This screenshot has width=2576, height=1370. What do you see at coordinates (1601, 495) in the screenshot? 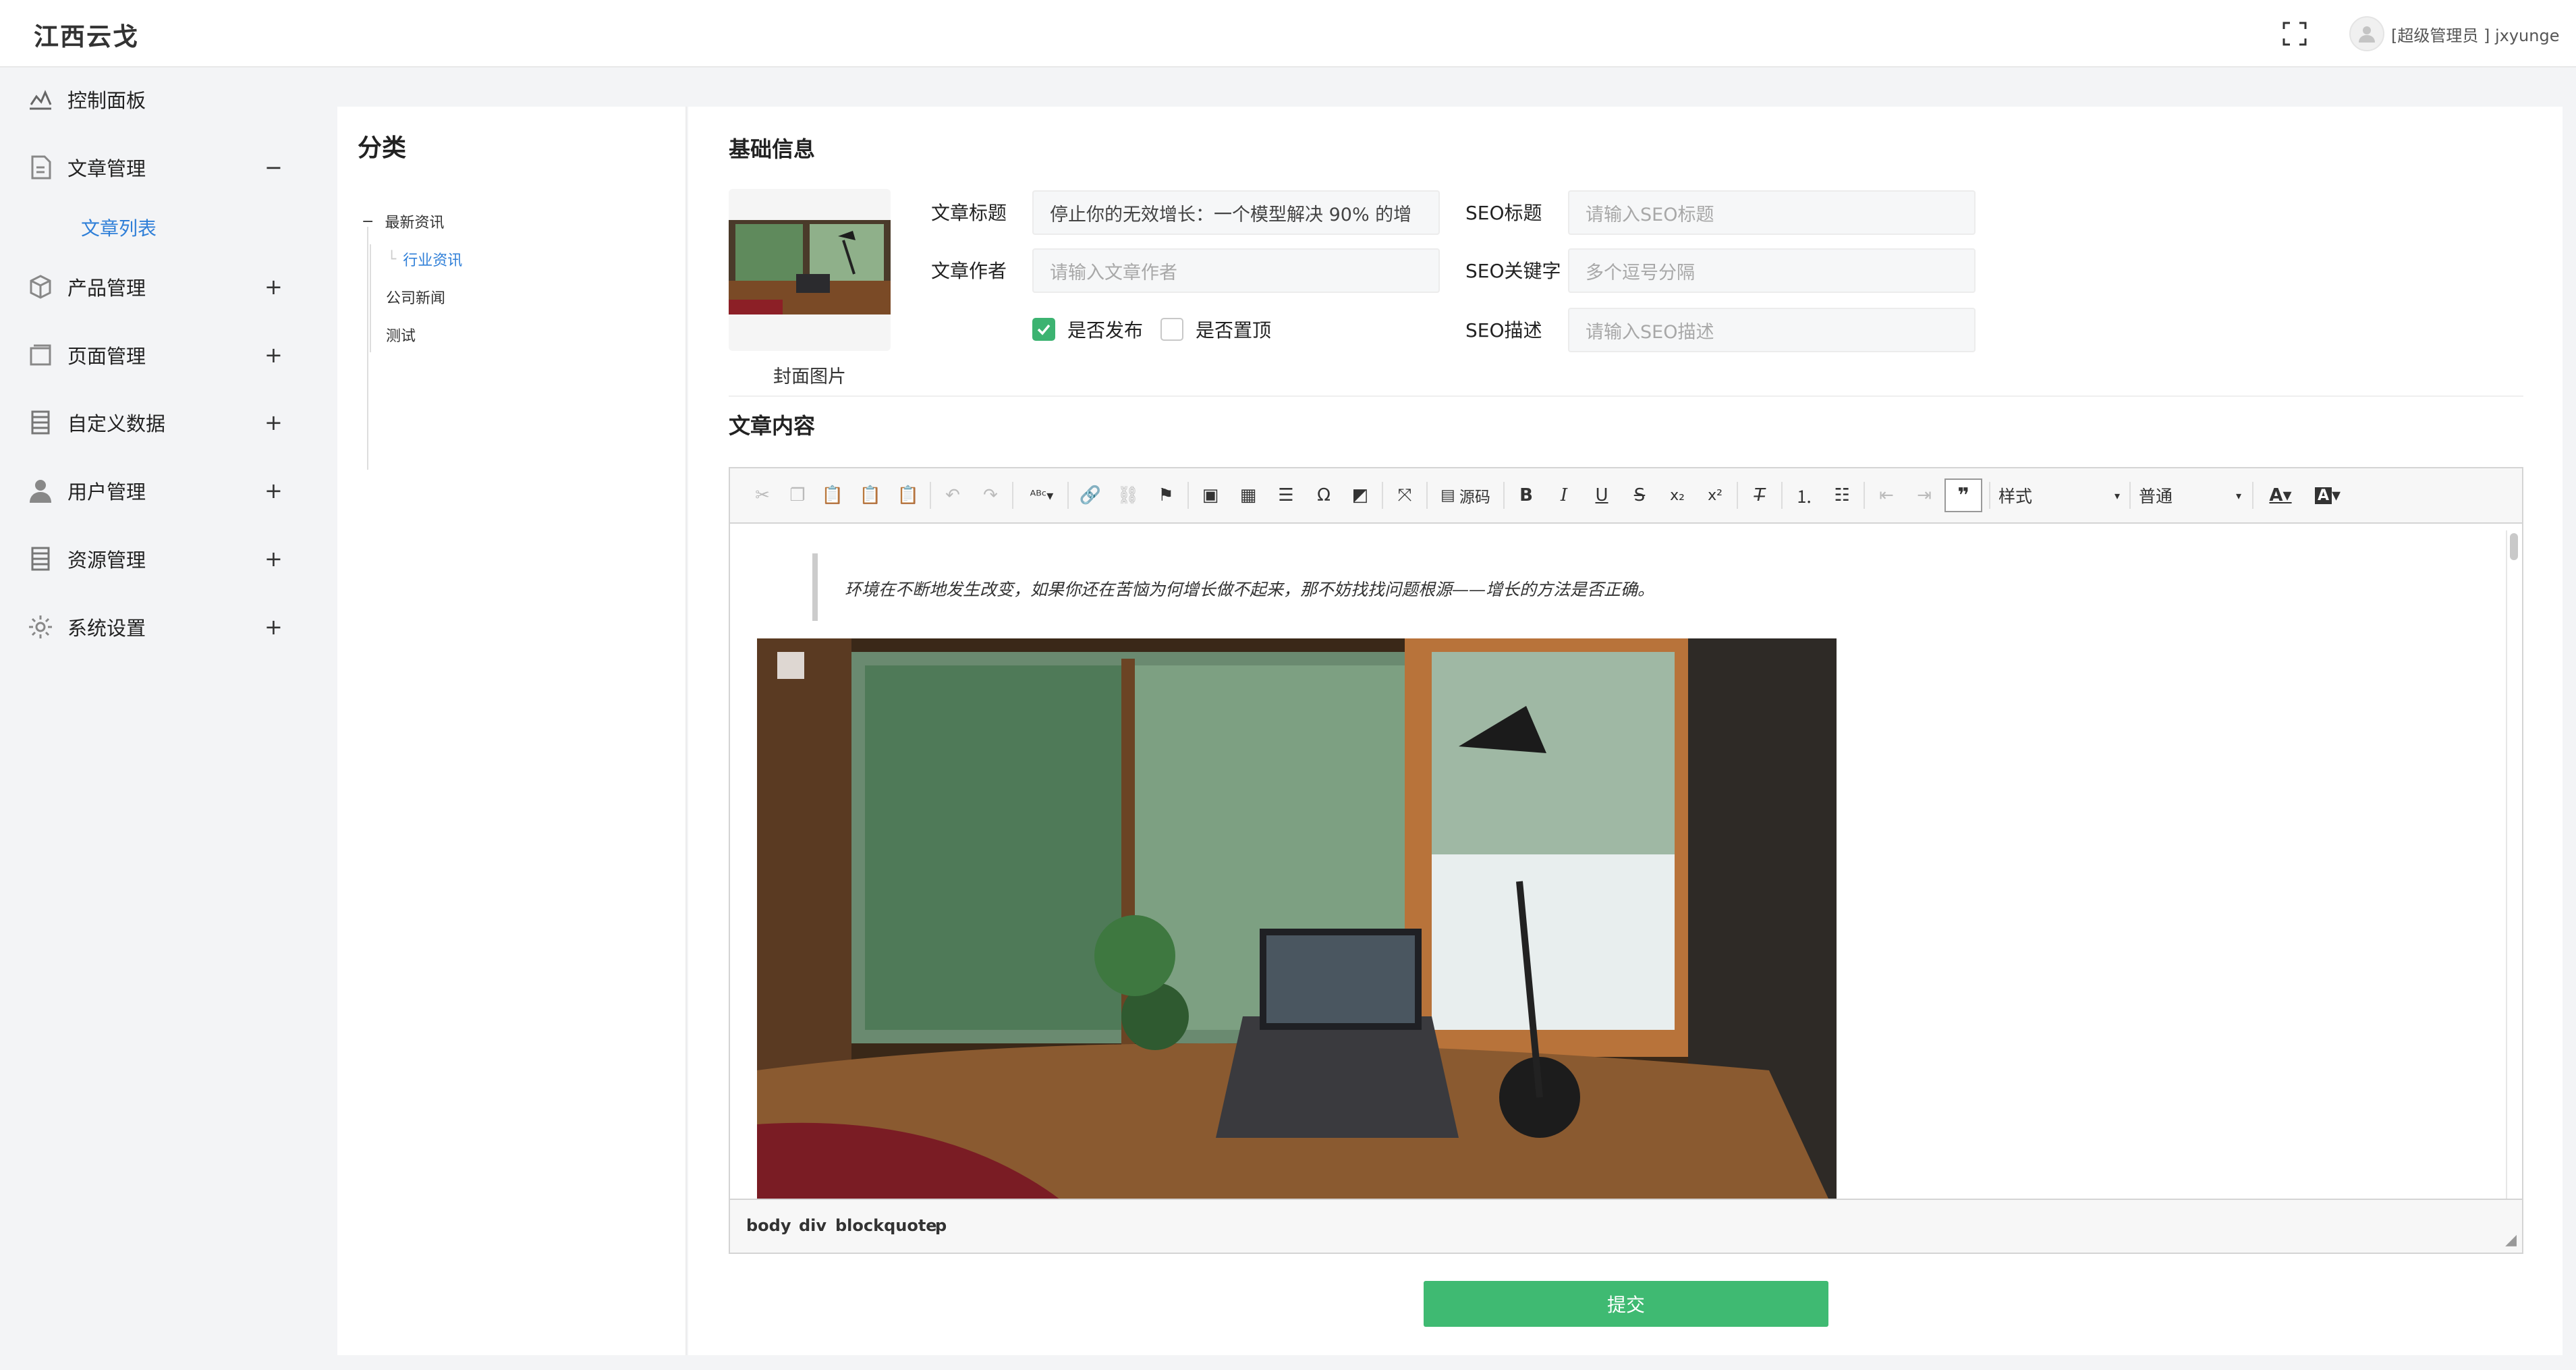
I see `underline-icon: U` at bounding box center [1601, 495].